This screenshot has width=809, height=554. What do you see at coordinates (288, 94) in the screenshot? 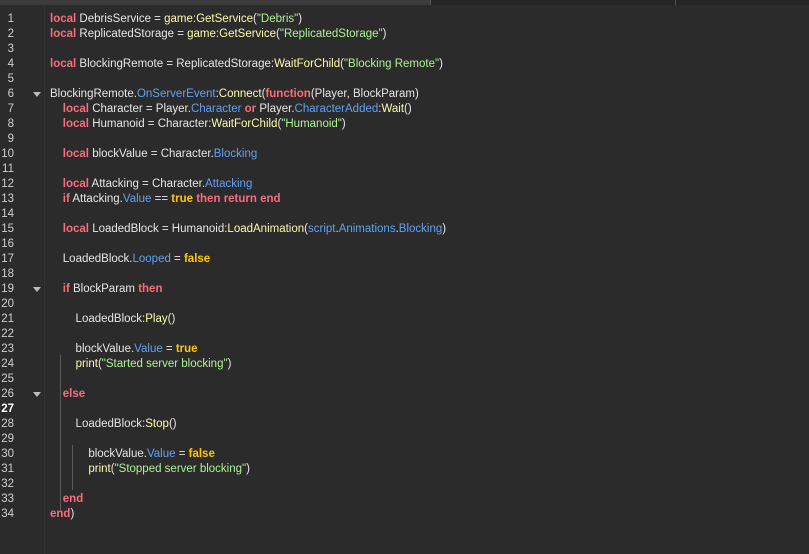
I see `code-token: function` at bounding box center [288, 94].